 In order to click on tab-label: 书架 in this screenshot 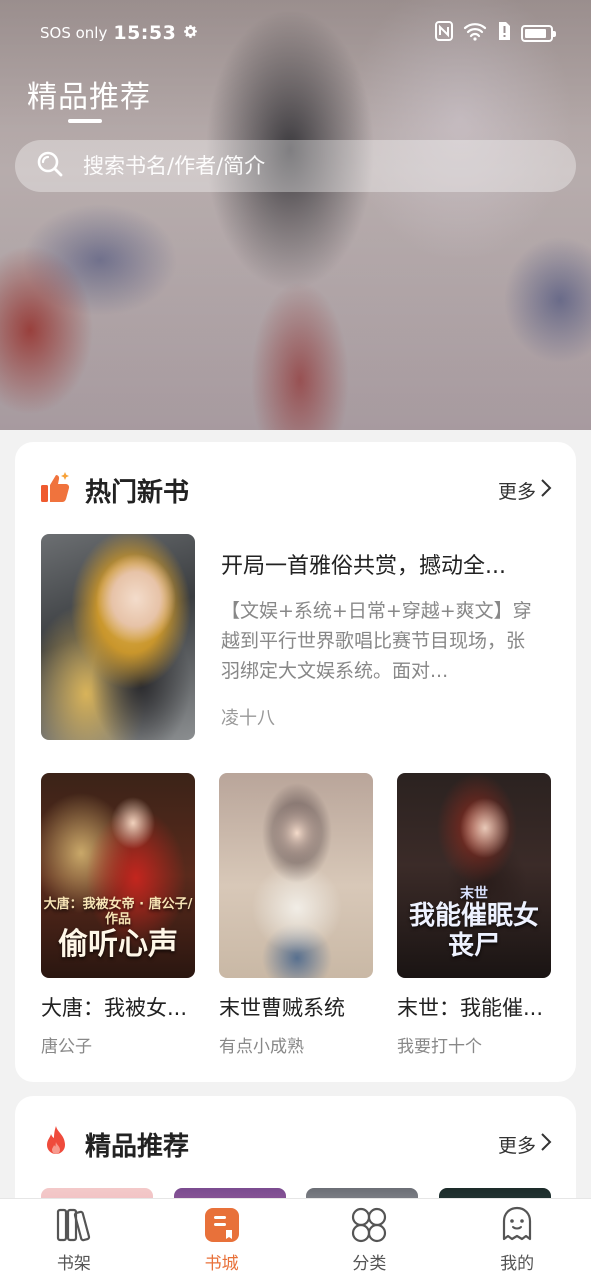, I will do `click(73, 1264)`.